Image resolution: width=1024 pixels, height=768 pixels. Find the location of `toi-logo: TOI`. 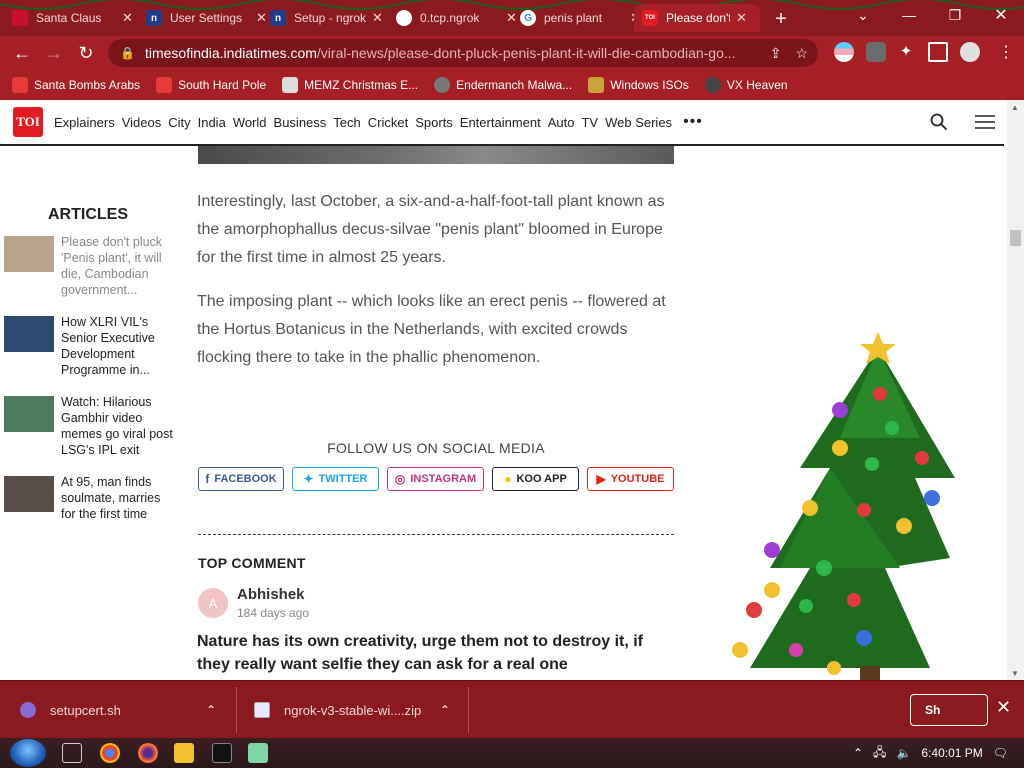

toi-logo: TOI is located at coordinates (28, 122).